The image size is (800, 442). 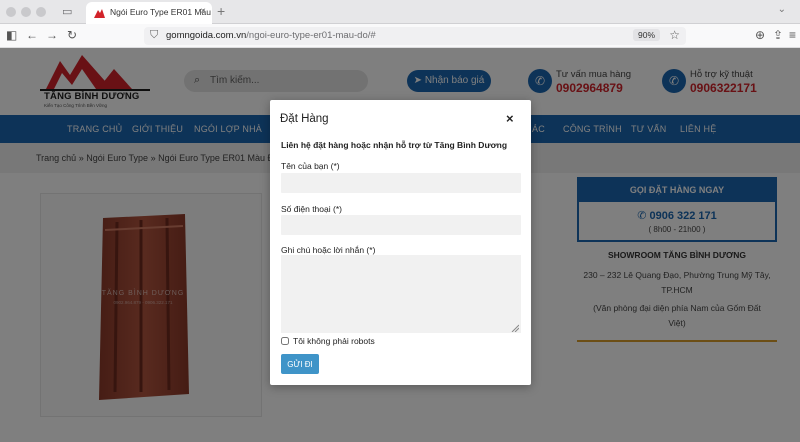 I want to click on phone-label: Số điện thoại (*), so click(x=311, y=209).